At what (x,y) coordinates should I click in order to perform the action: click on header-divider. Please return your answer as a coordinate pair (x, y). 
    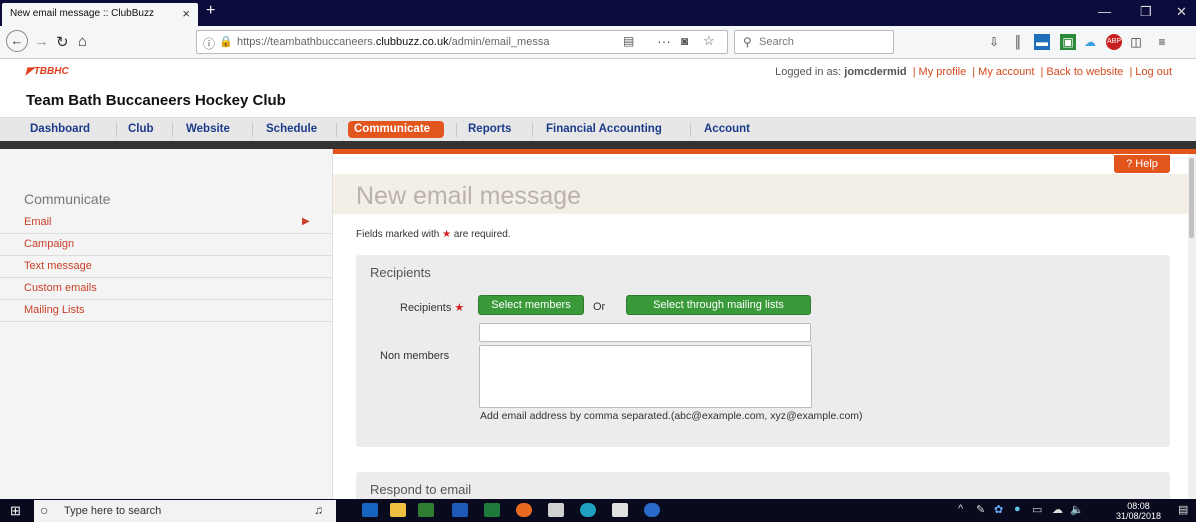
    Looking at the image, I should click on (598, 145).